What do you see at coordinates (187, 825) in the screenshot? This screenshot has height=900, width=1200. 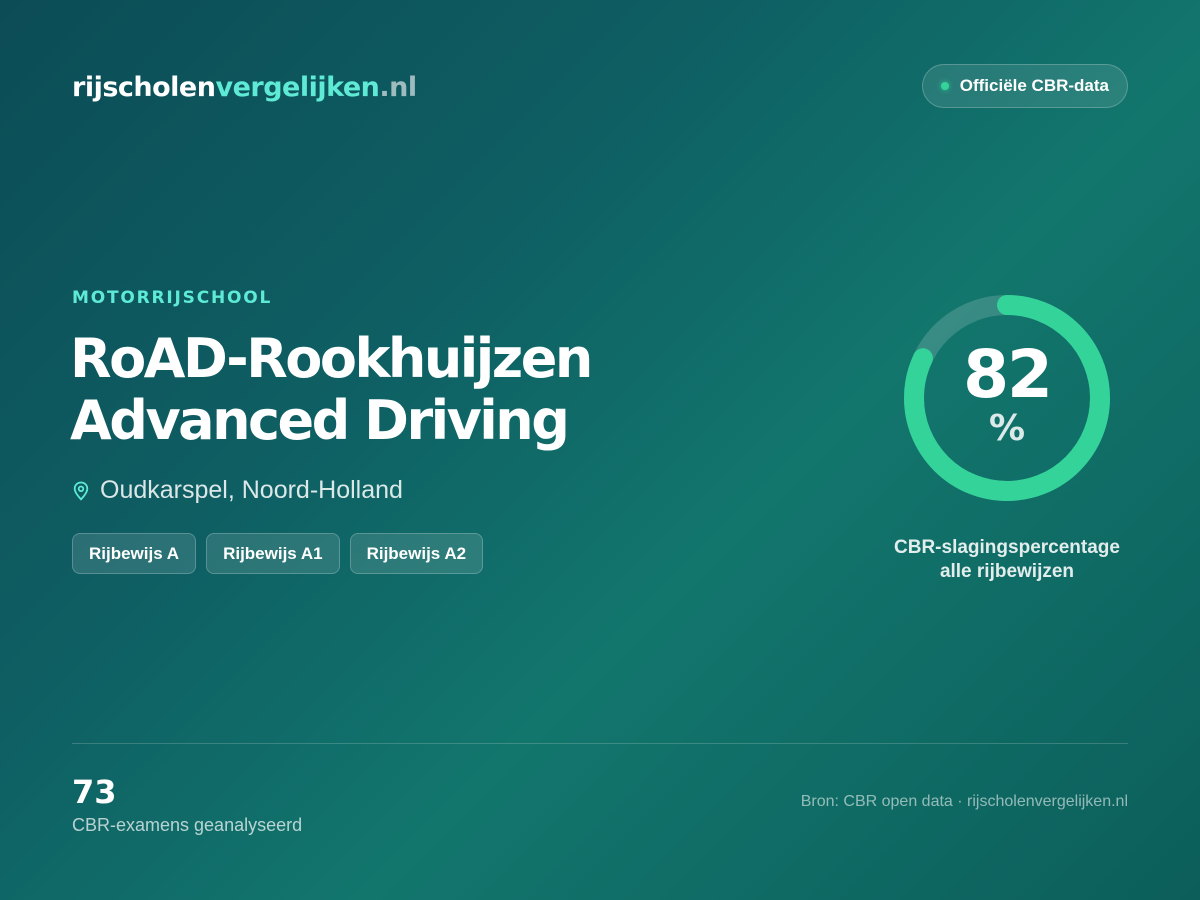 I see `exam-count-label: CBR-examens geanalyseerd` at bounding box center [187, 825].